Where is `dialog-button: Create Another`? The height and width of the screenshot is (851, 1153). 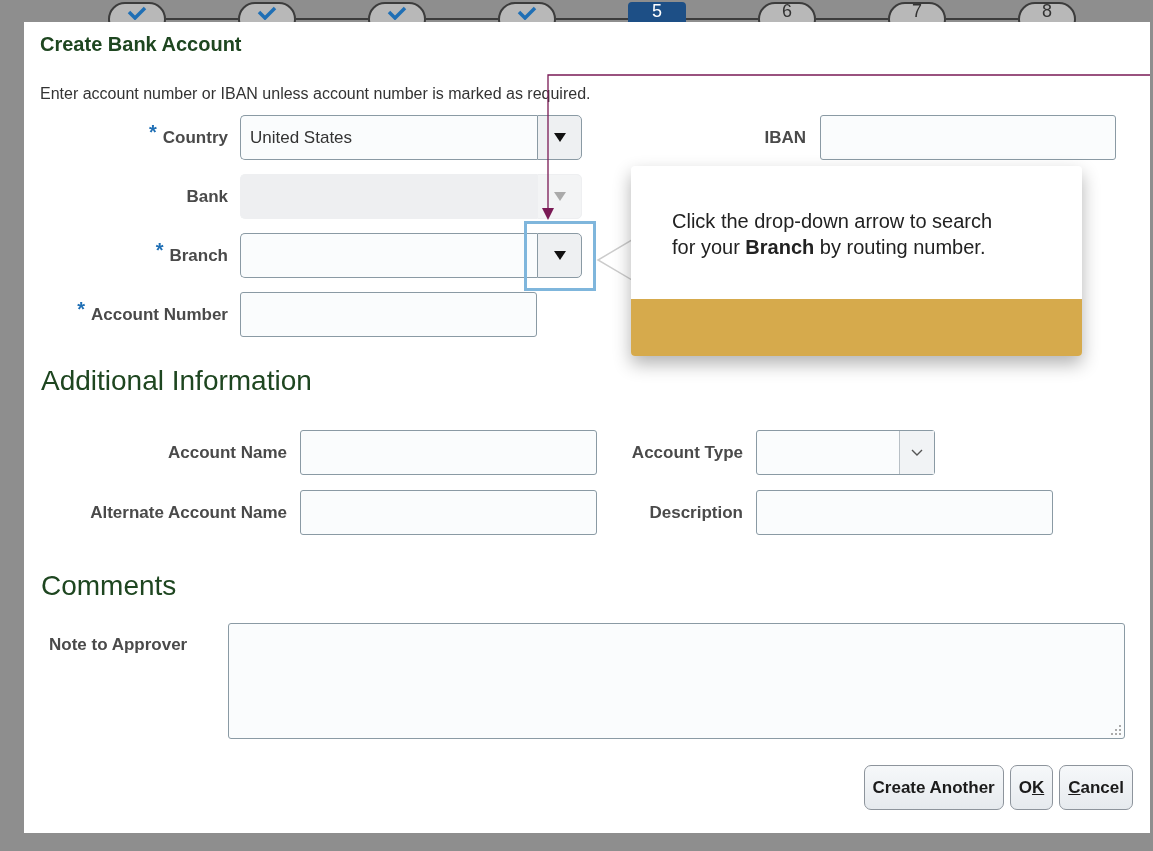
dialog-button: Create Another is located at coordinates (933, 787).